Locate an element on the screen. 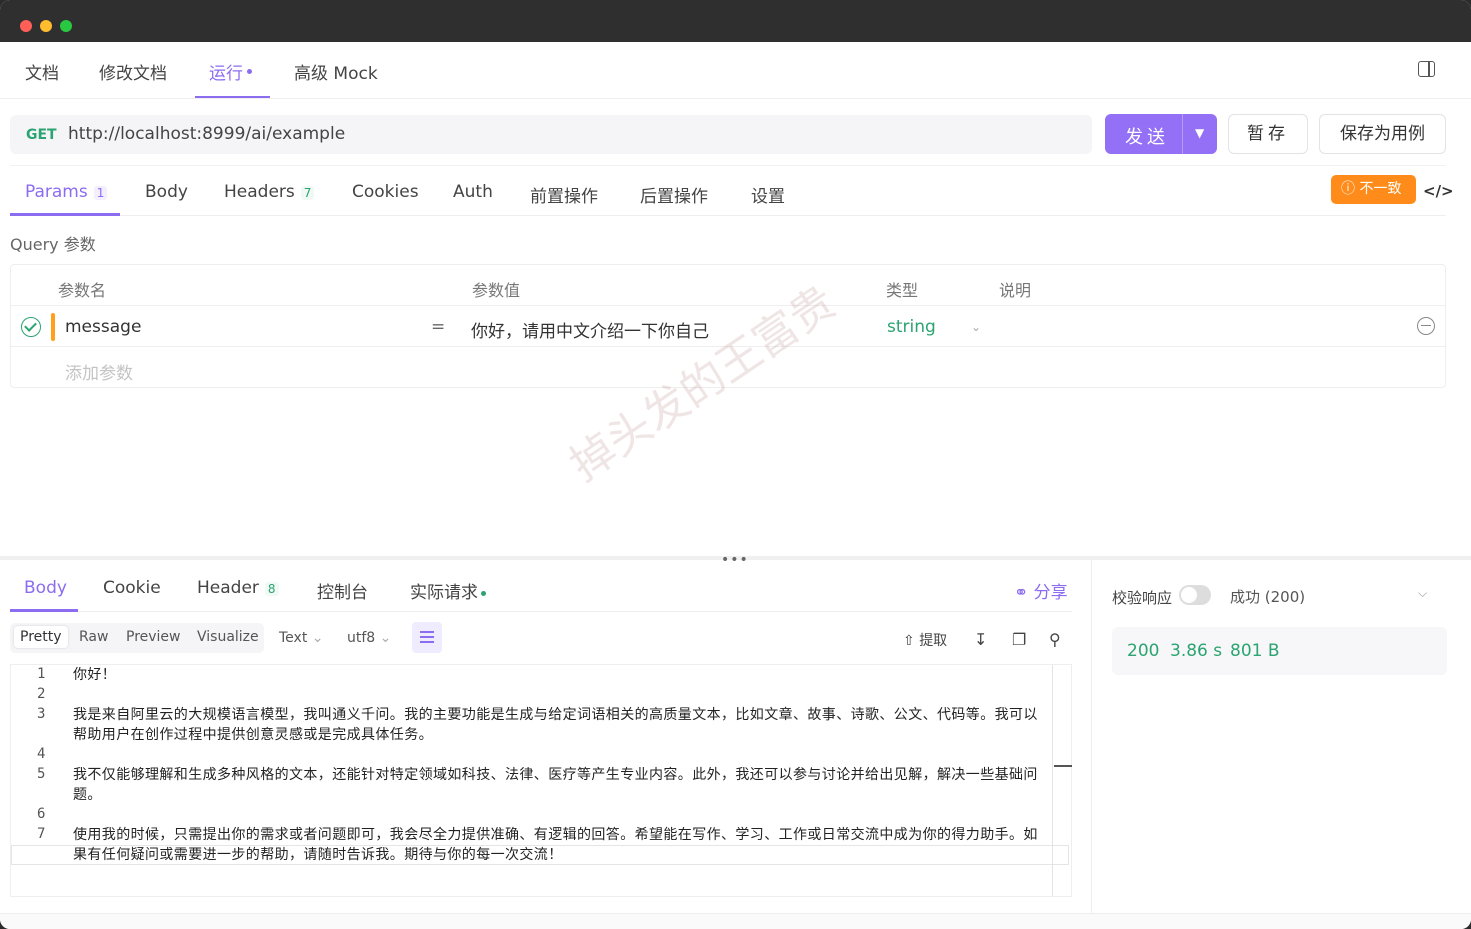 This screenshot has width=1471, height=929. editor-scrollbar is located at coordinates (1052, 780).